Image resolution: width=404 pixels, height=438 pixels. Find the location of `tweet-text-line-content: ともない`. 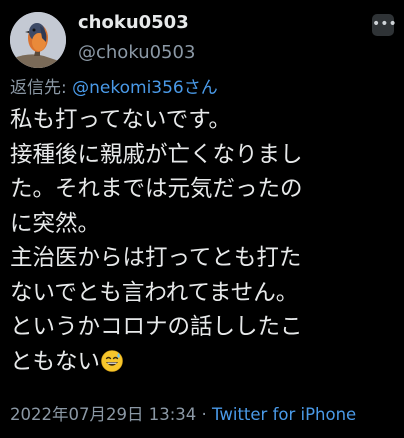

tweet-text-line-content: ともない is located at coordinates (55, 361).